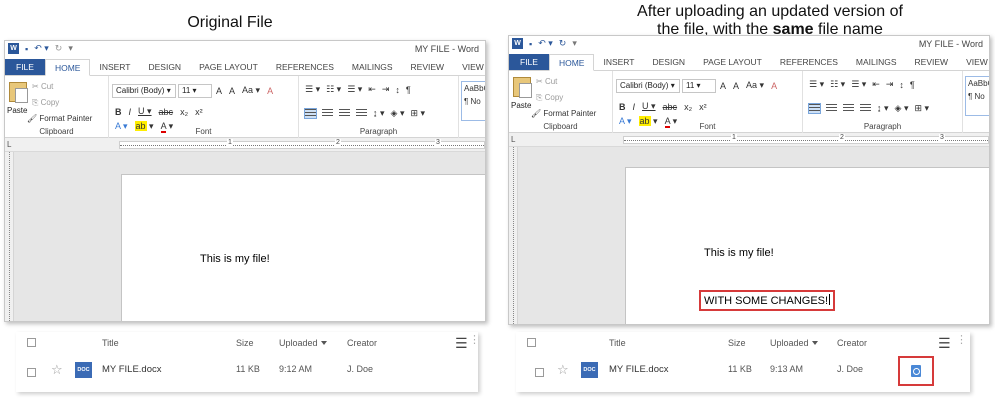 This screenshot has height=408, width=995. What do you see at coordinates (114, 67) in the screenshot?
I see `tab-insert: INSERT` at bounding box center [114, 67].